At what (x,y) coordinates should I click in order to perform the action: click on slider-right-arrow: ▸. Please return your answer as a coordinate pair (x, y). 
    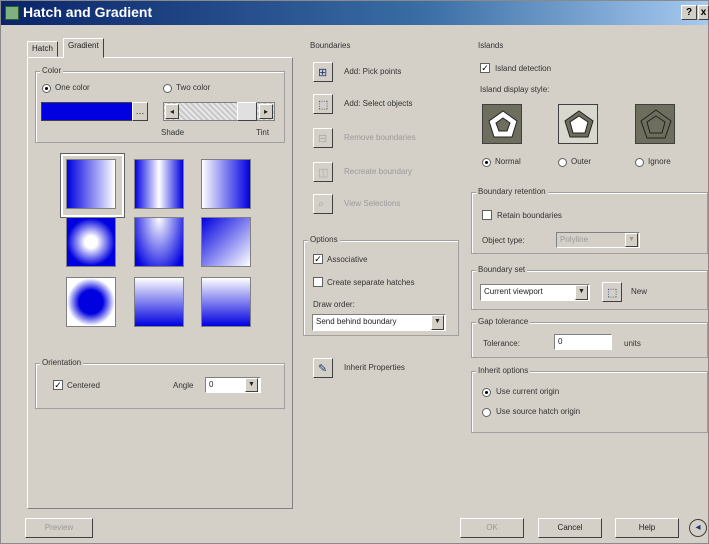
    Looking at the image, I should click on (266, 111).